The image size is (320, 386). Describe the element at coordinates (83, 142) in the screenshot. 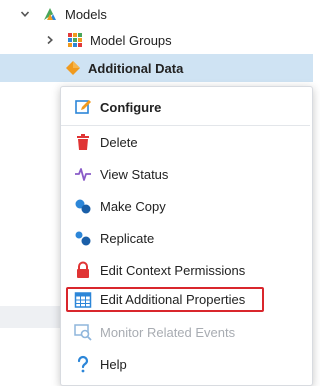

I see `trash-icon` at that location.